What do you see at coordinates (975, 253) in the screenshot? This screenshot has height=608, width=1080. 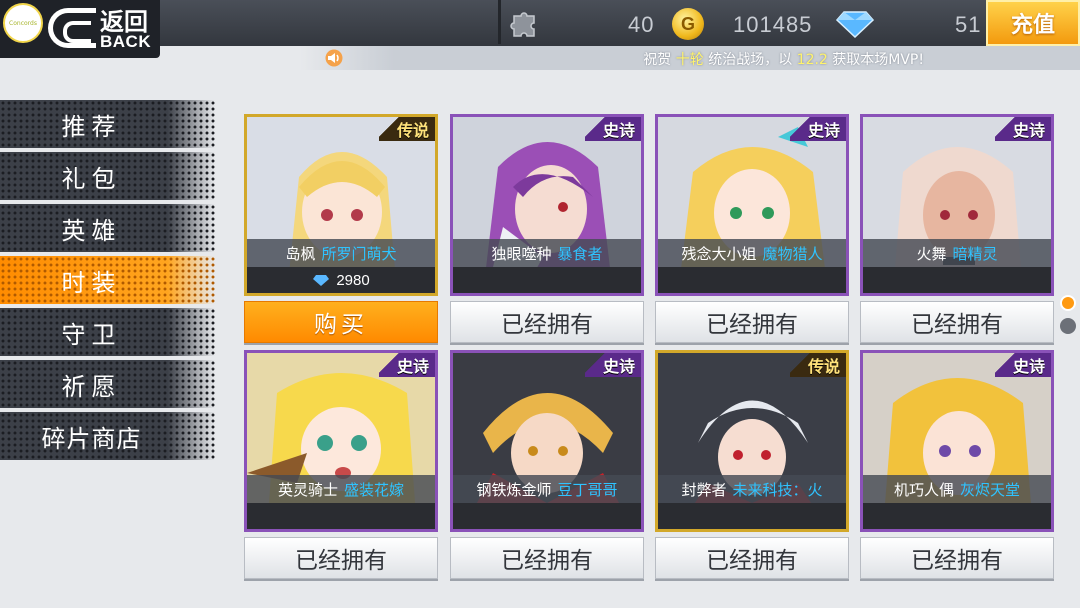 I see `skin-name: 暗精灵` at bounding box center [975, 253].